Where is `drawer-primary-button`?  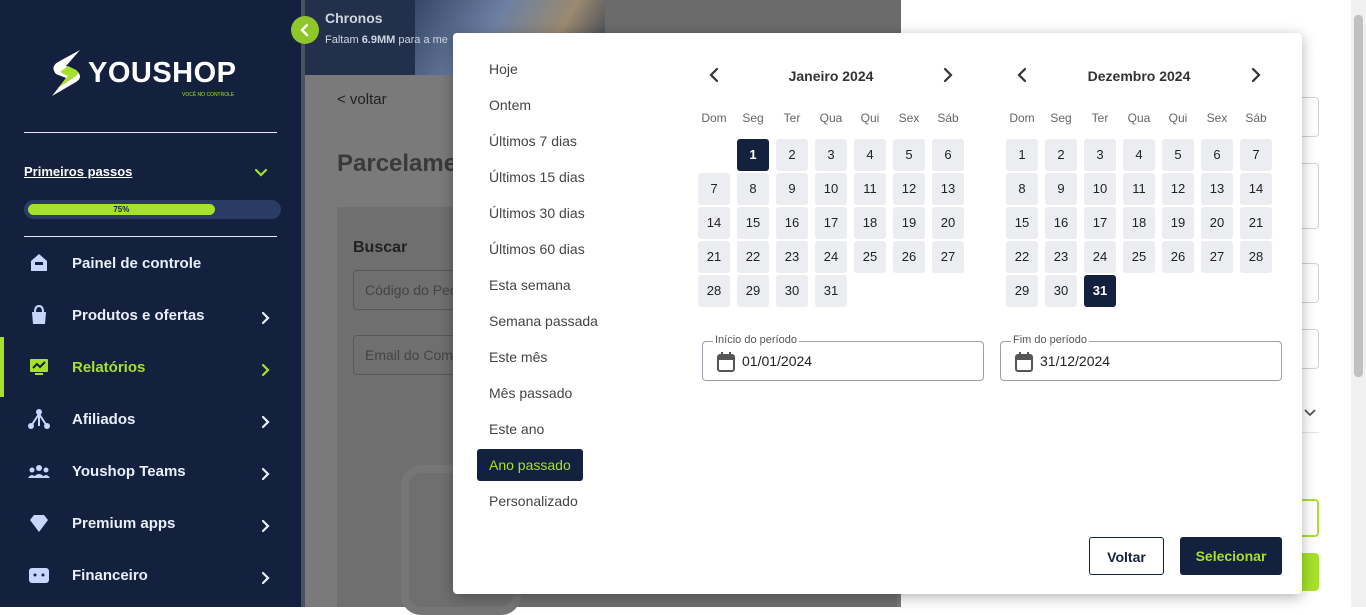 drawer-primary-button is located at coordinates (1310, 572).